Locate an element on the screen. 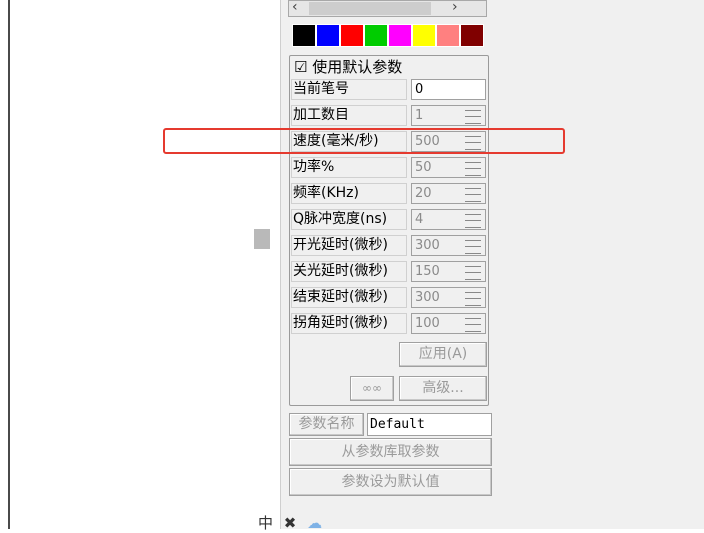 This screenshot has width=704, height=533. scroll-right-arrow-icon: › is located at coordinates (455, 7).